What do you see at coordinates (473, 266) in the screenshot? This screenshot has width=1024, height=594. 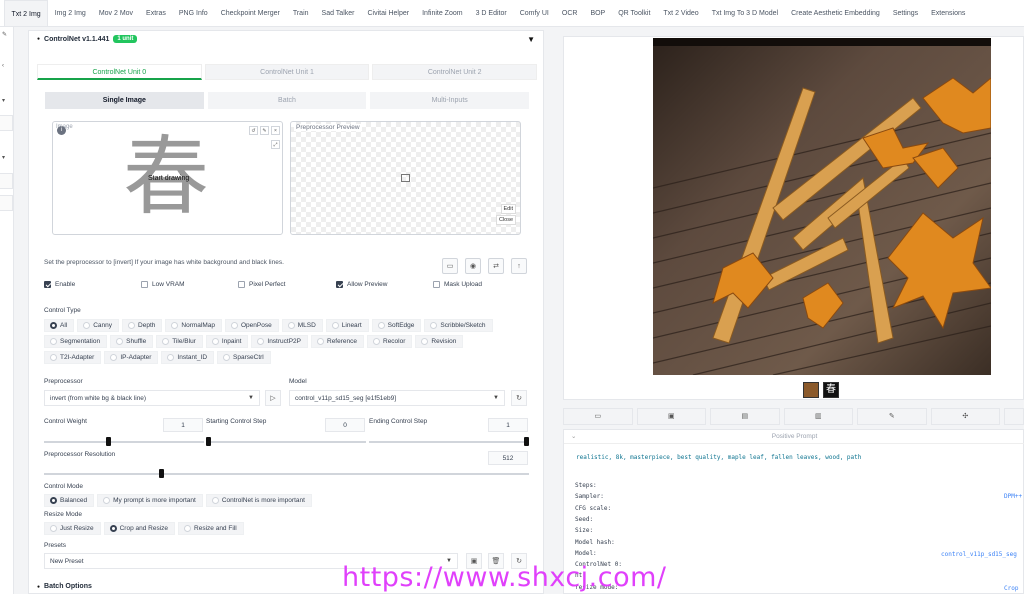 I see `camera-icon: ◉` at bounding box center [473, 266].